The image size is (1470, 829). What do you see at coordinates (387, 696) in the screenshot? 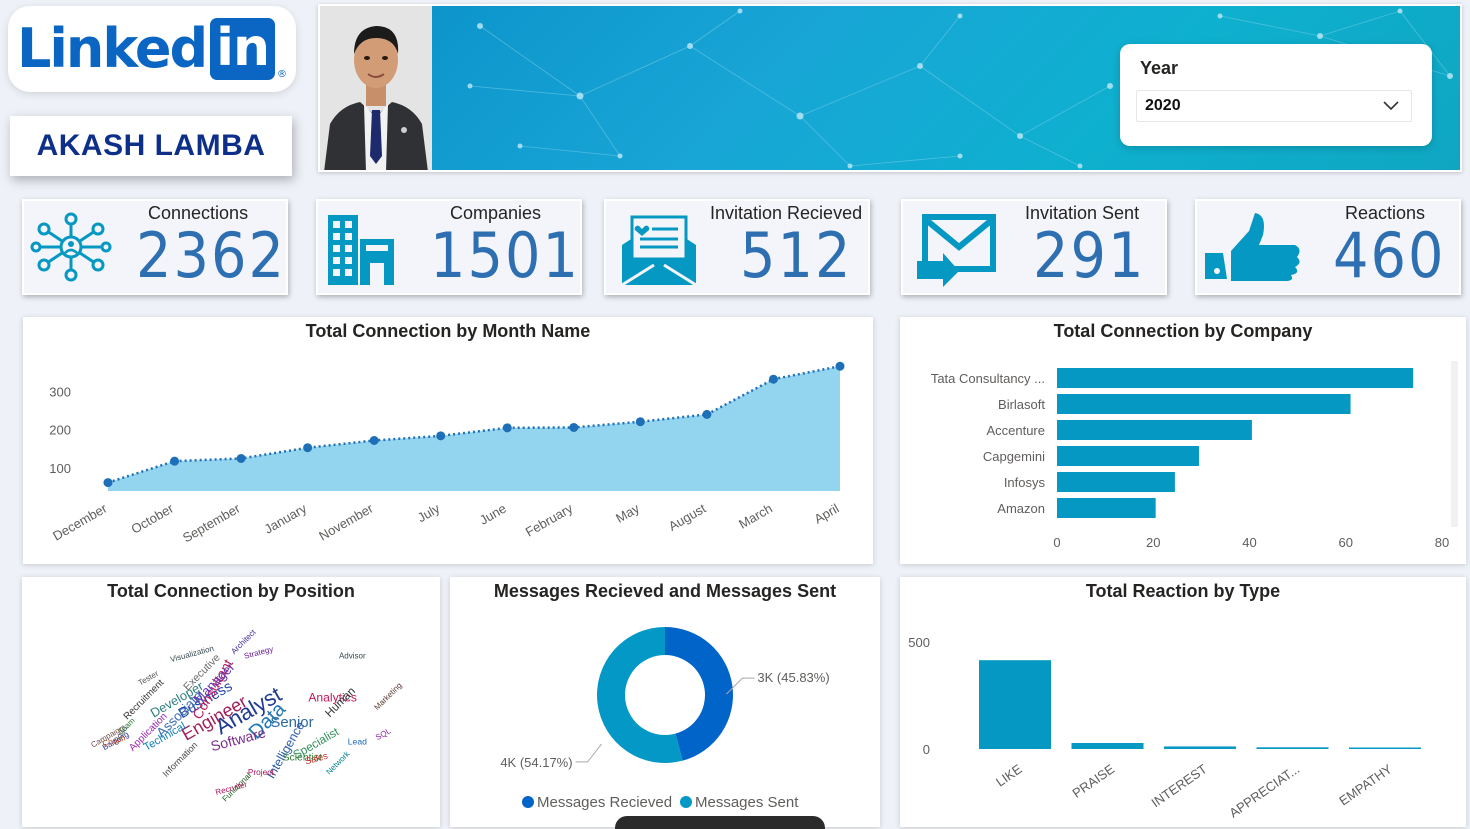
I see `wordcloud-word: Marketing` at bounding box center [387, 696].